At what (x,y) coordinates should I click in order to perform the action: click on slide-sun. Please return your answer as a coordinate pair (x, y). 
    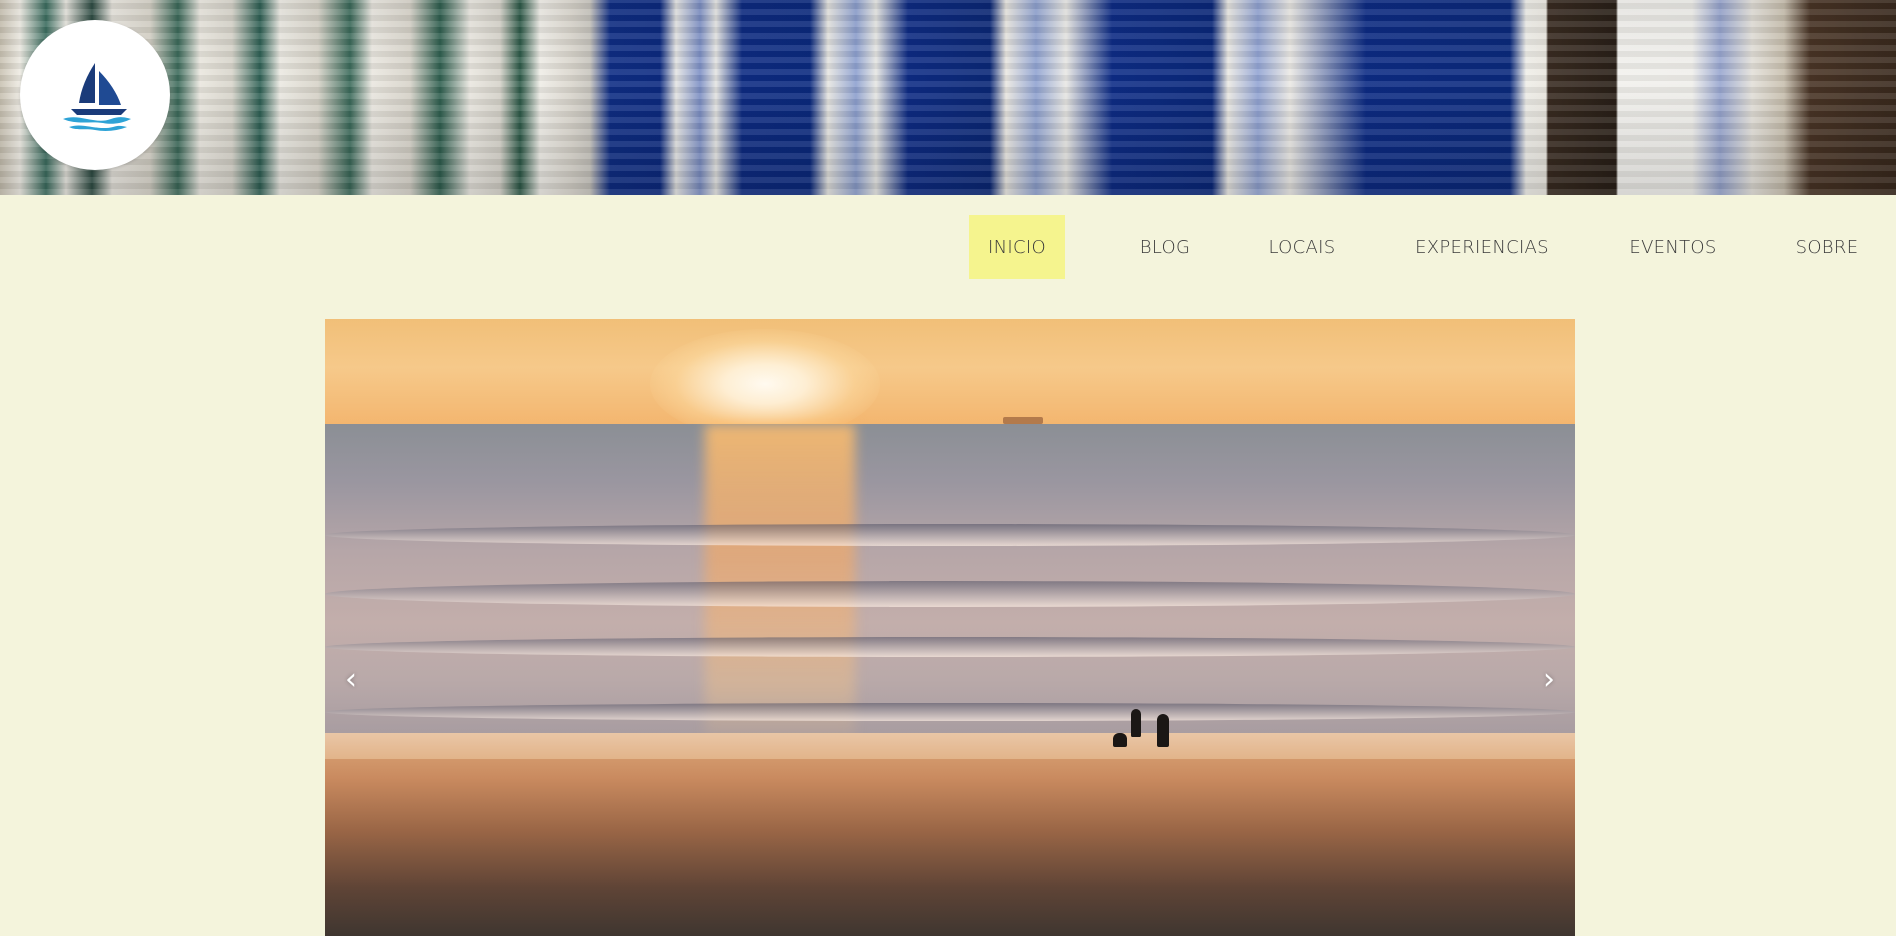
    Looking at the image, I should click on (765, 384).